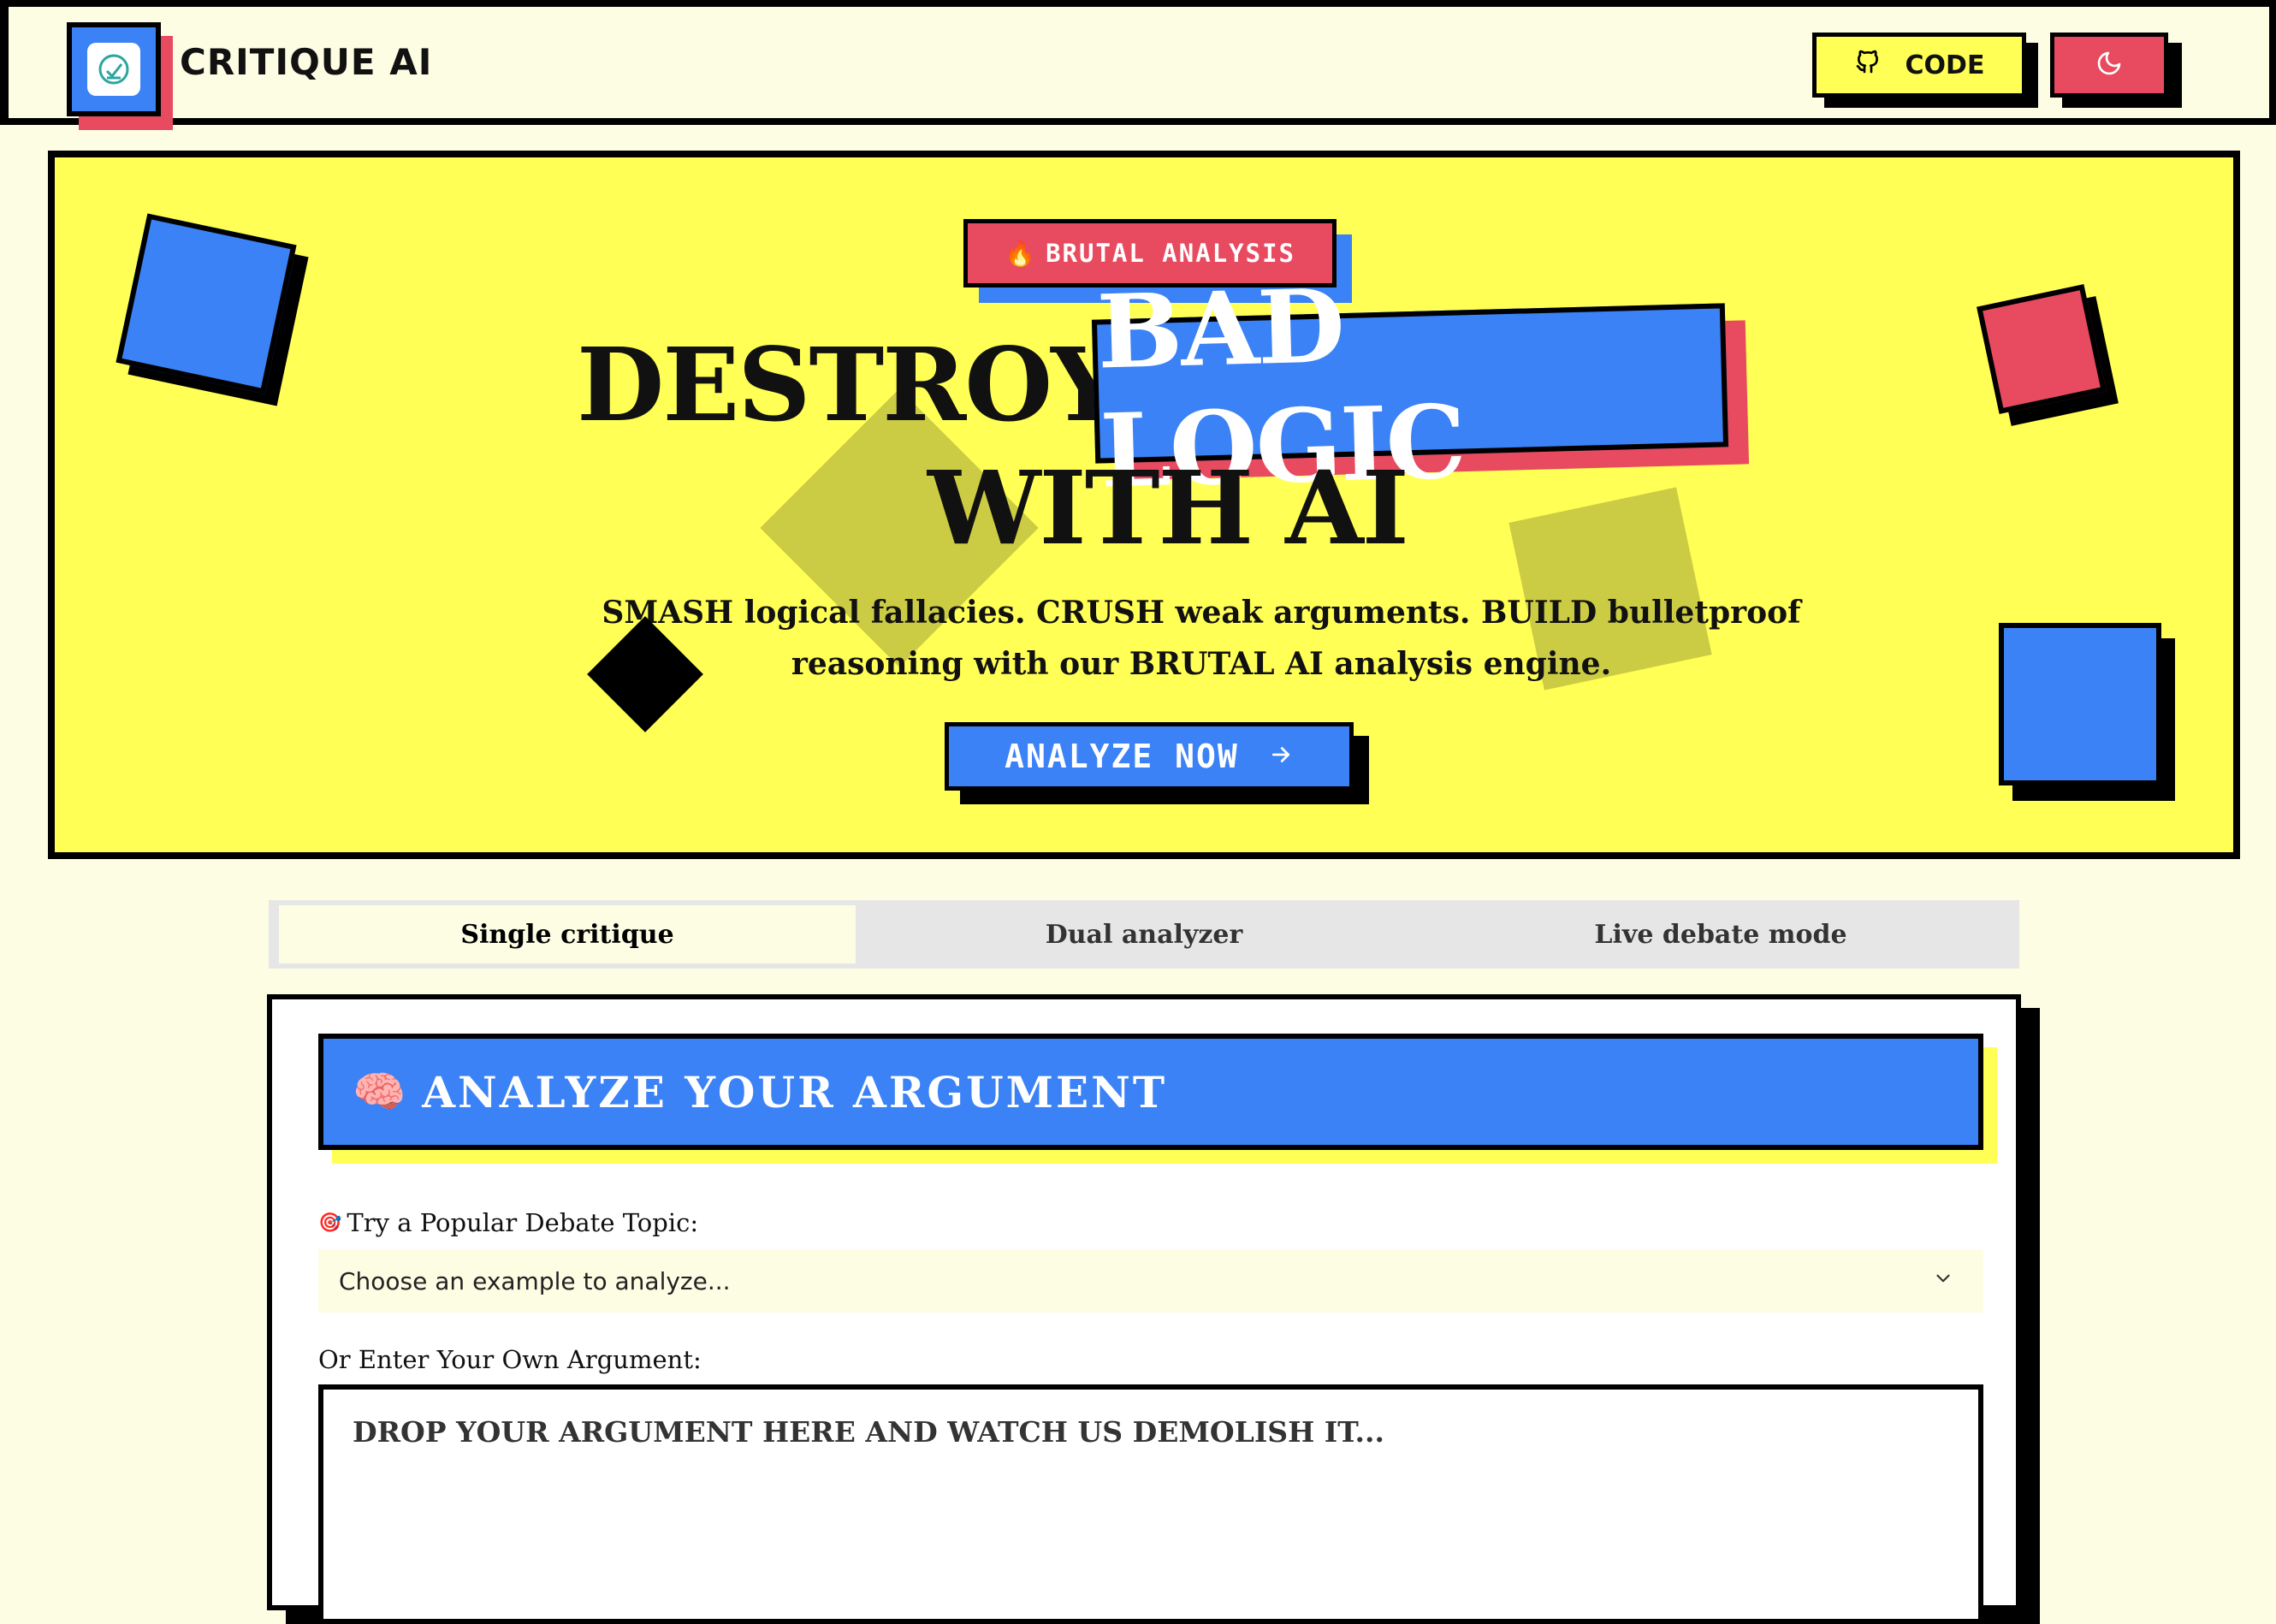 Image resolution: width=2276 pixels, height=1624 pixels. What do you see at coordinates (523, 1222) in the screenshot?
I see `topic-label-text: Try a Popular Debate Topic:` at bounding box center [523, 1222].